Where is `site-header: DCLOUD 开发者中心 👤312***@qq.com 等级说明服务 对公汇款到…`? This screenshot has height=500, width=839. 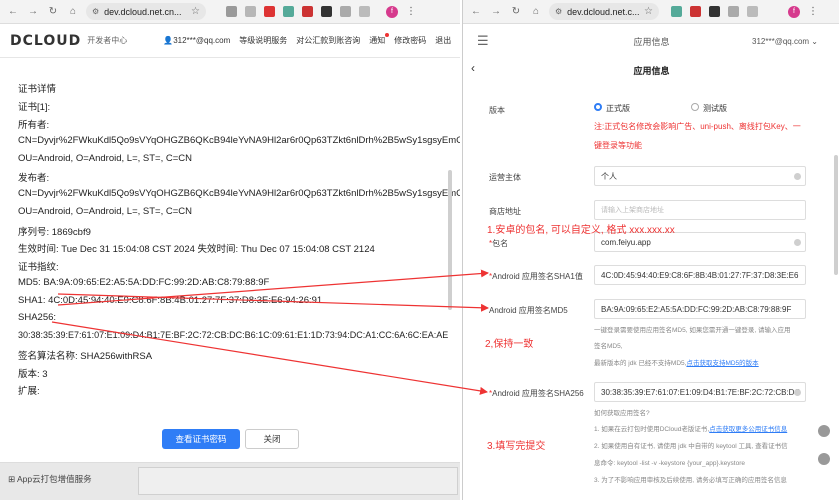
site-header: DCLOUD 开发者中心 👤312***@qq.com 等级说明服务 对公汇款到… is located at coordinates (230, 41).